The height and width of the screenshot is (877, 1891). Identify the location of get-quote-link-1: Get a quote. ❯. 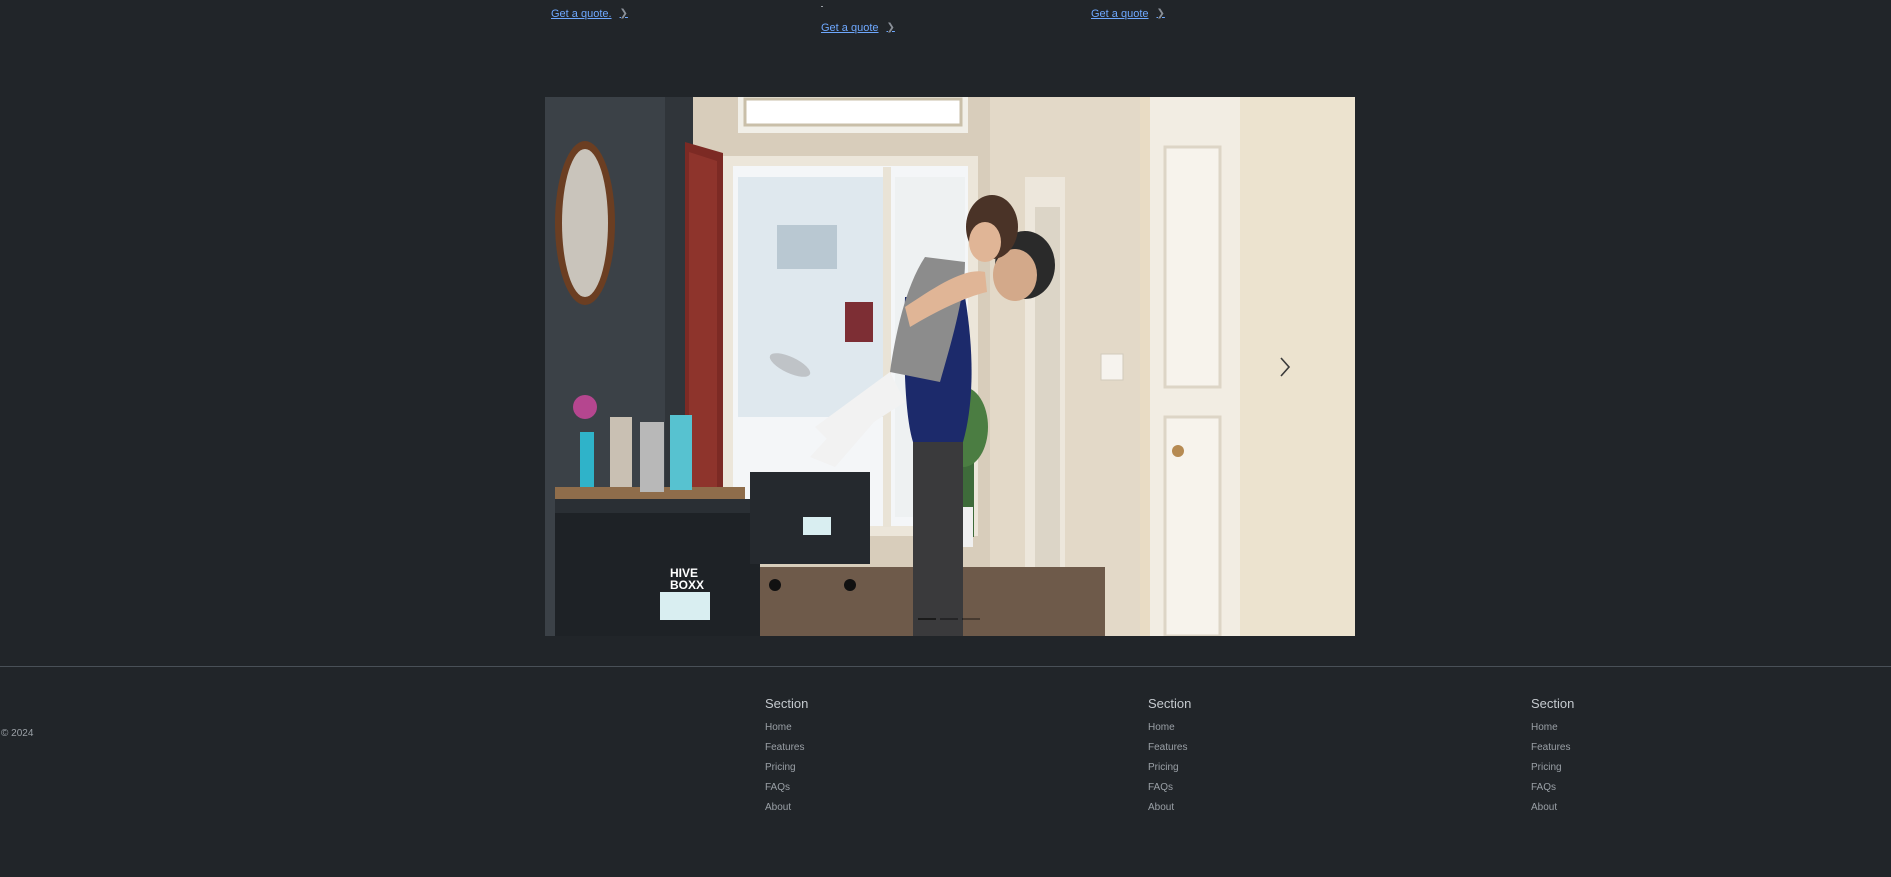
(589, 14).